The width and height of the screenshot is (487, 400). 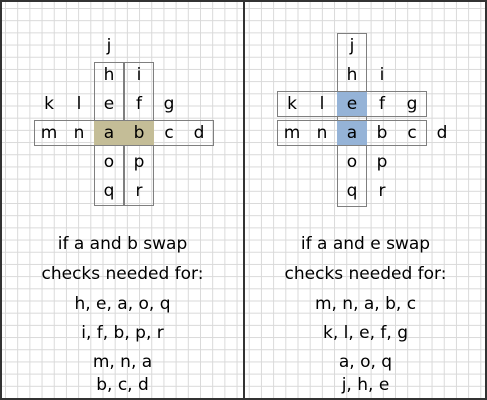 I want to click on check-line-3: m, n, a, so click(x=122, y=362).